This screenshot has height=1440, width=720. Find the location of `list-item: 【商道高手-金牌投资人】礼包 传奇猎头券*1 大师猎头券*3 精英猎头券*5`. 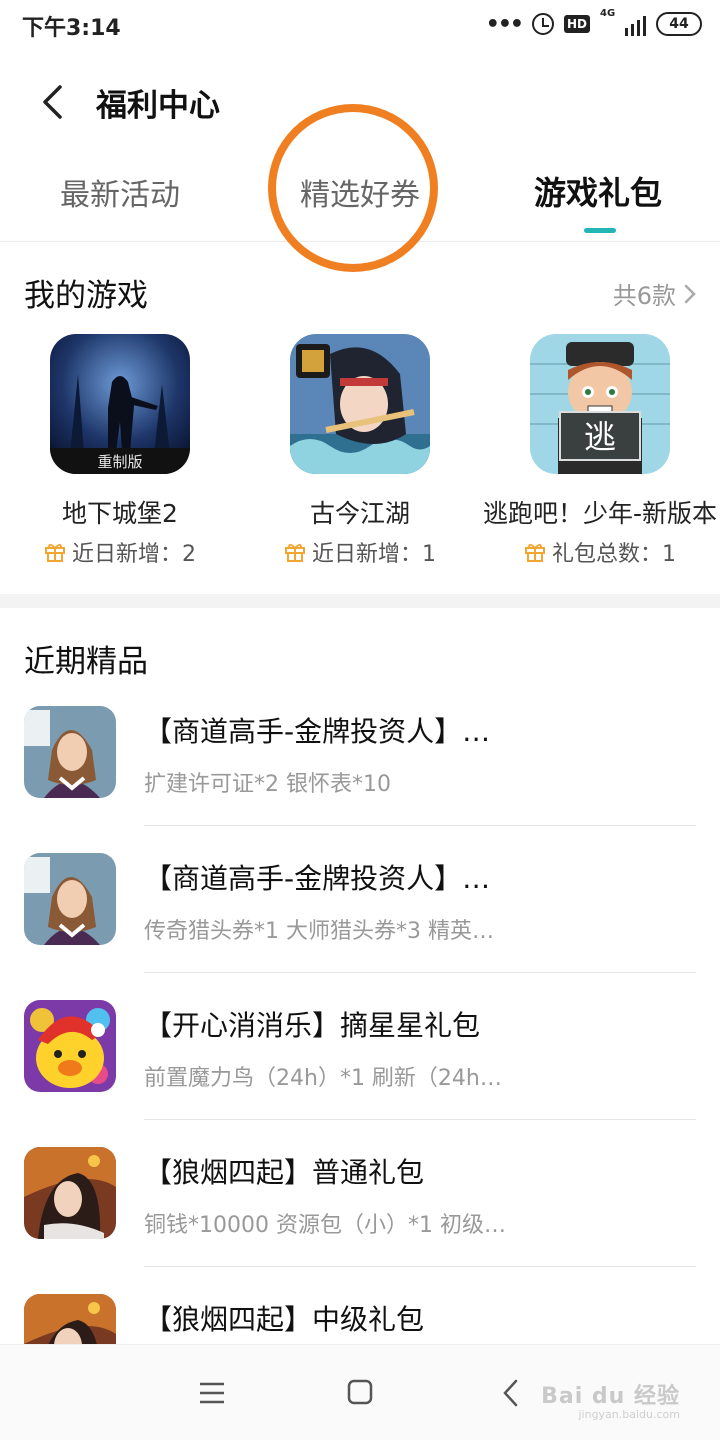

list-item: 【商道高手-金牌投资人】礼包 传奇猎头券*1 大师猎头券*3 精英猎头券*5 is located at coordinates (360, 926).